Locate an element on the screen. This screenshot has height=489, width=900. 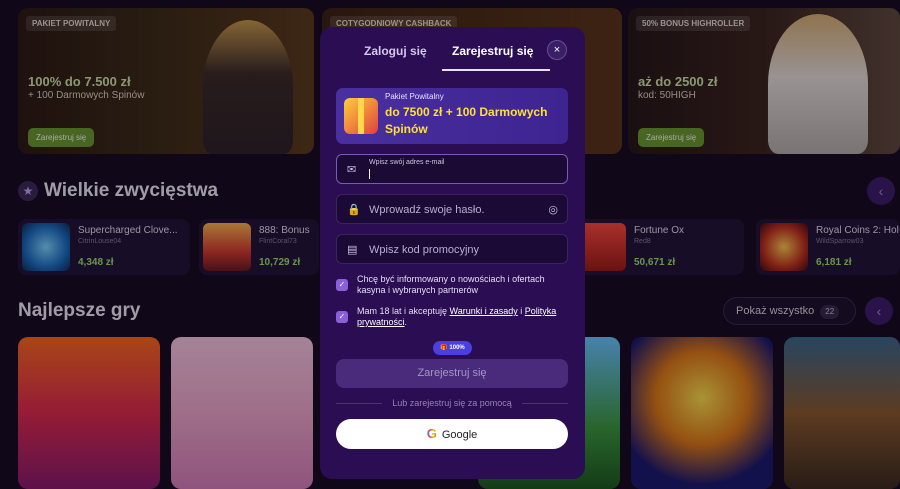
bonus-percent-badge: 🎁 100% is located at coordinates (452, 348).